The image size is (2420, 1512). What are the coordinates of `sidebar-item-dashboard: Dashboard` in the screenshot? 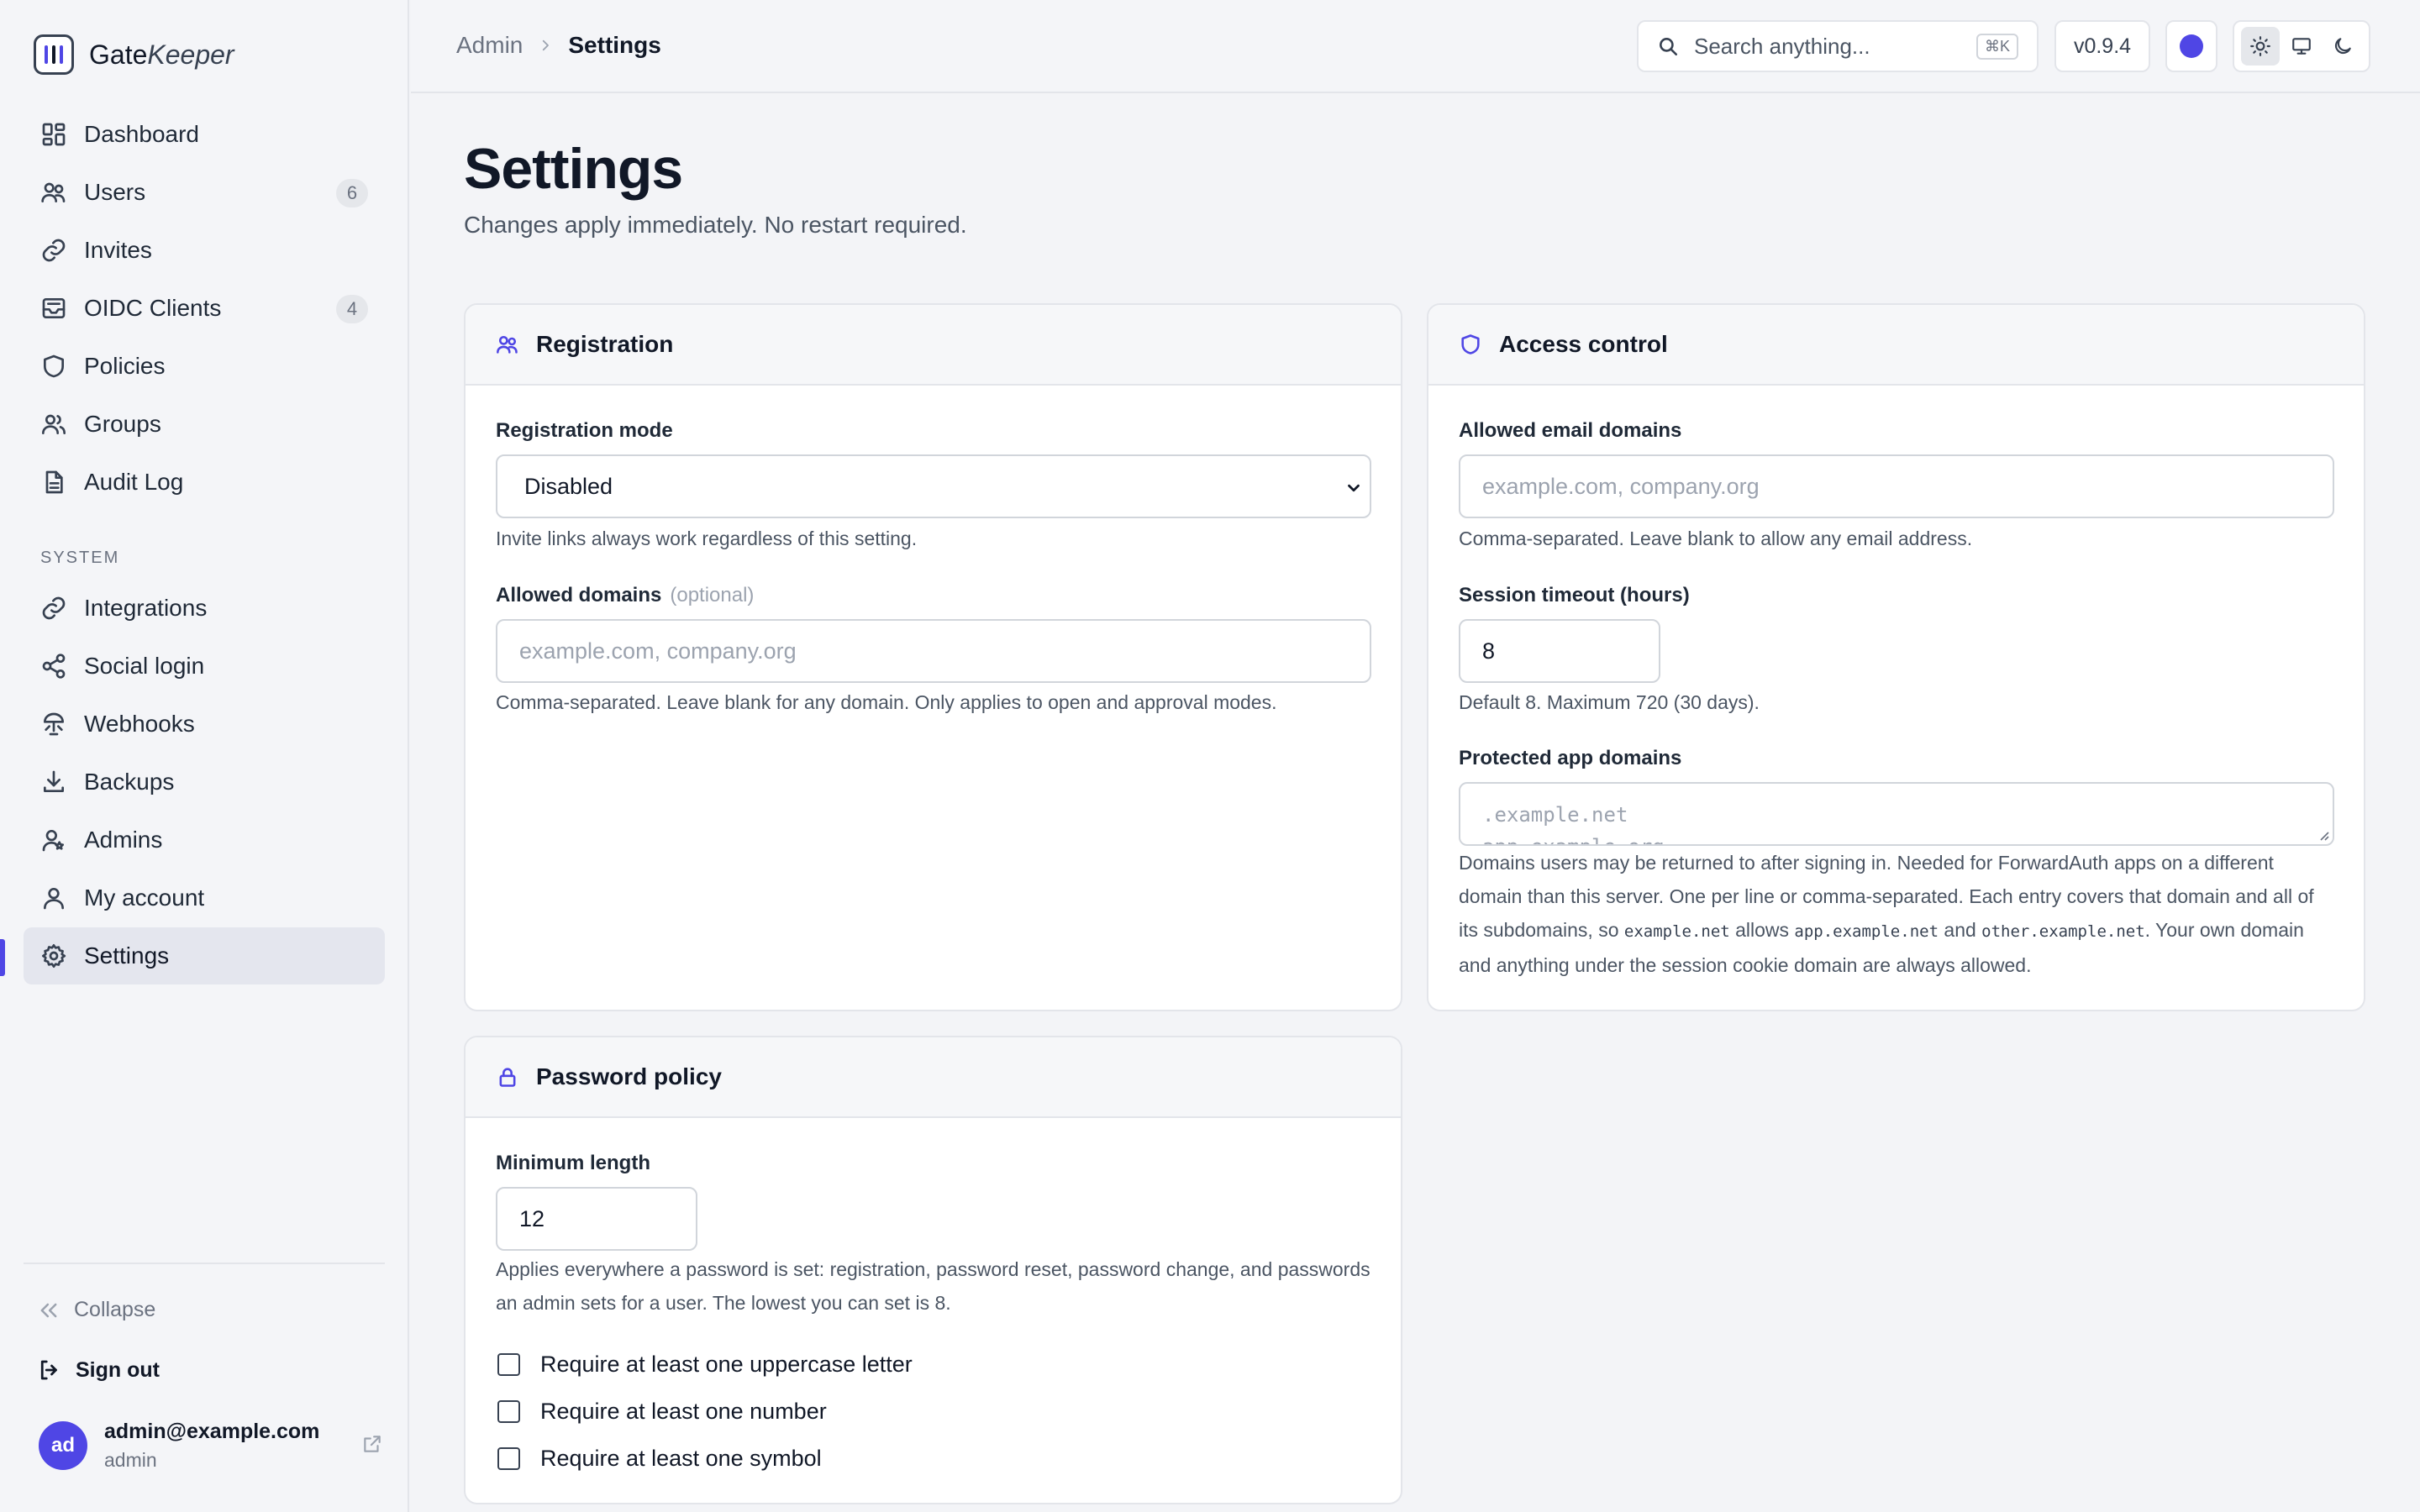 It's located at (204, 134).